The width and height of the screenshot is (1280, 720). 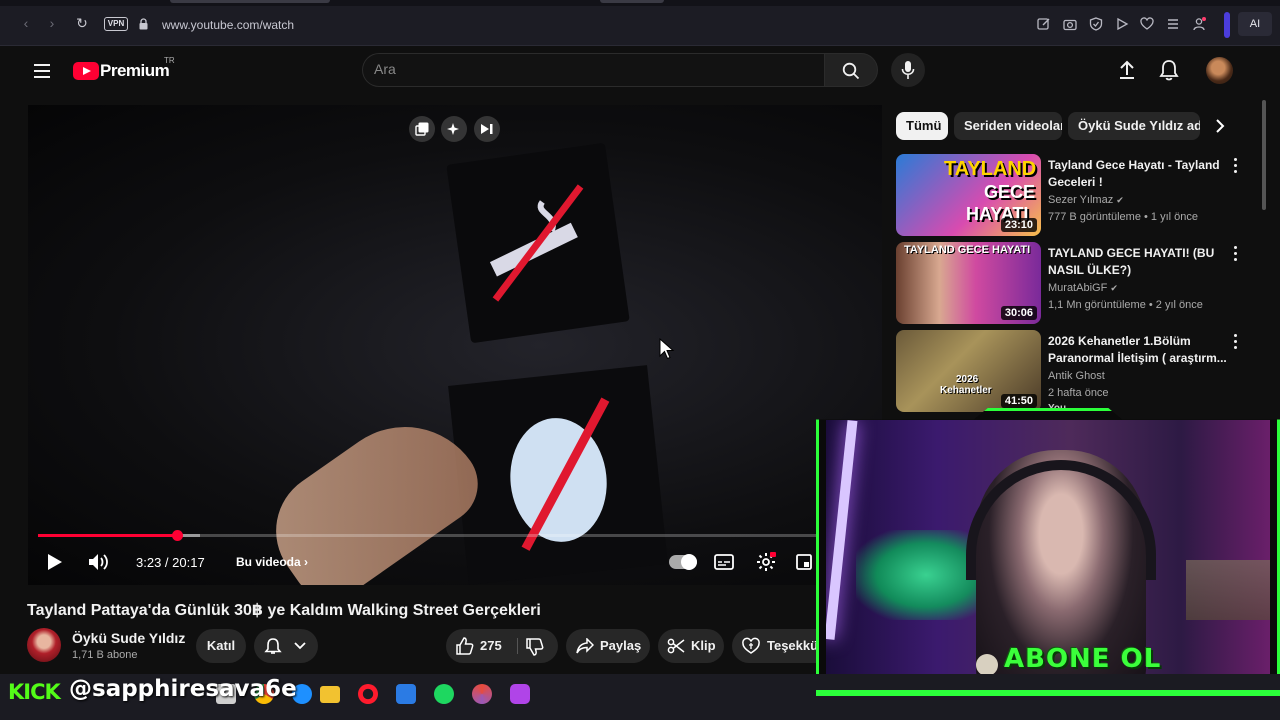 I want to click on mail-icon, so click(x=406, y=694).